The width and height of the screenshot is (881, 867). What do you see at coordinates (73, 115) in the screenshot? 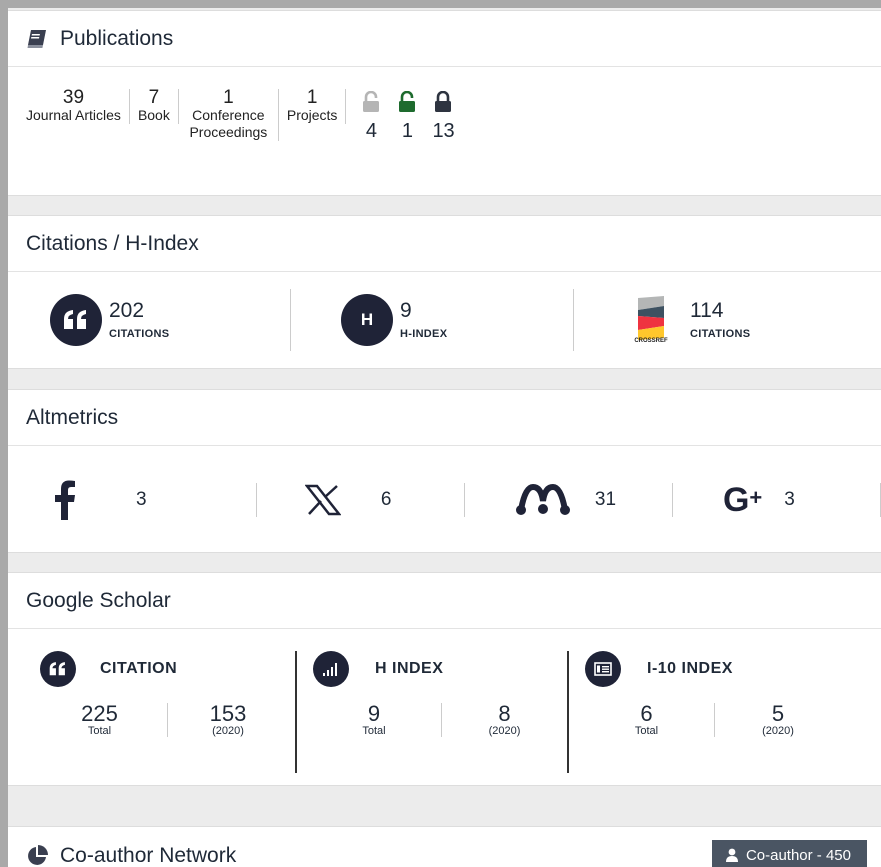
I see `pub-label: Journal Articles` at bounding box center [73, 115].